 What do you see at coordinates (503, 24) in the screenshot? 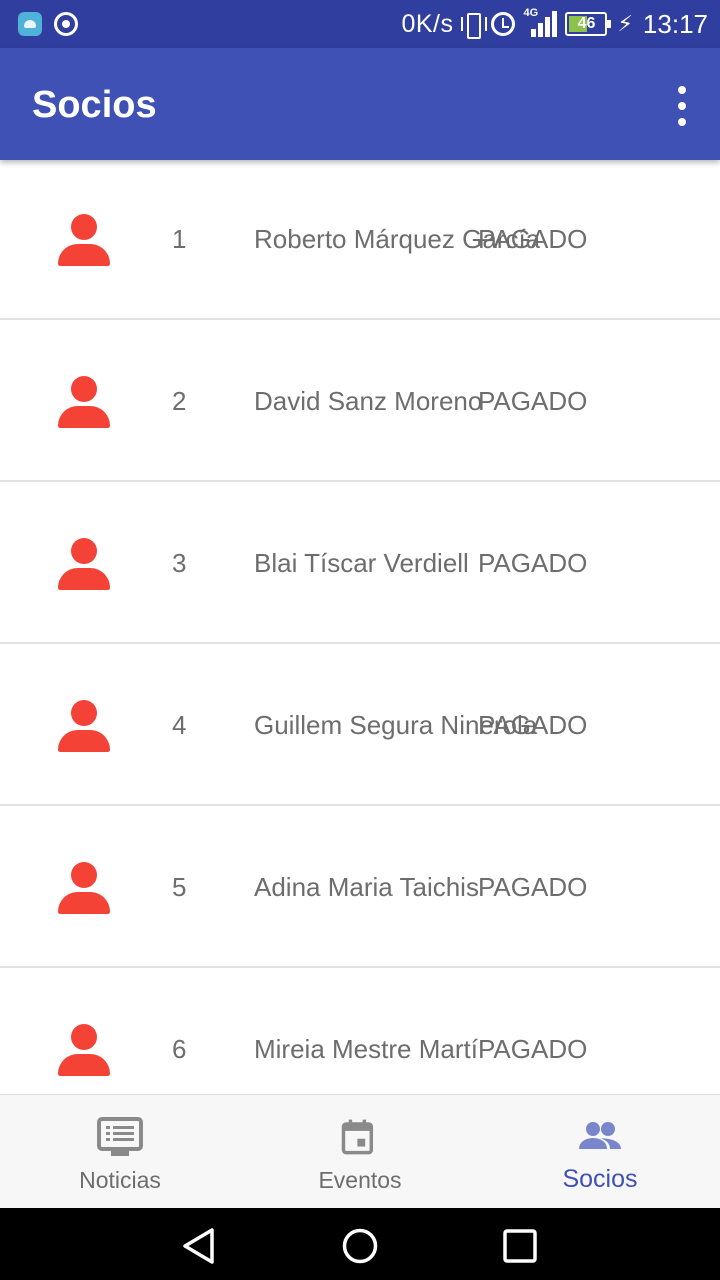
I see `alarm-icon` at bounding box center [503, 24].